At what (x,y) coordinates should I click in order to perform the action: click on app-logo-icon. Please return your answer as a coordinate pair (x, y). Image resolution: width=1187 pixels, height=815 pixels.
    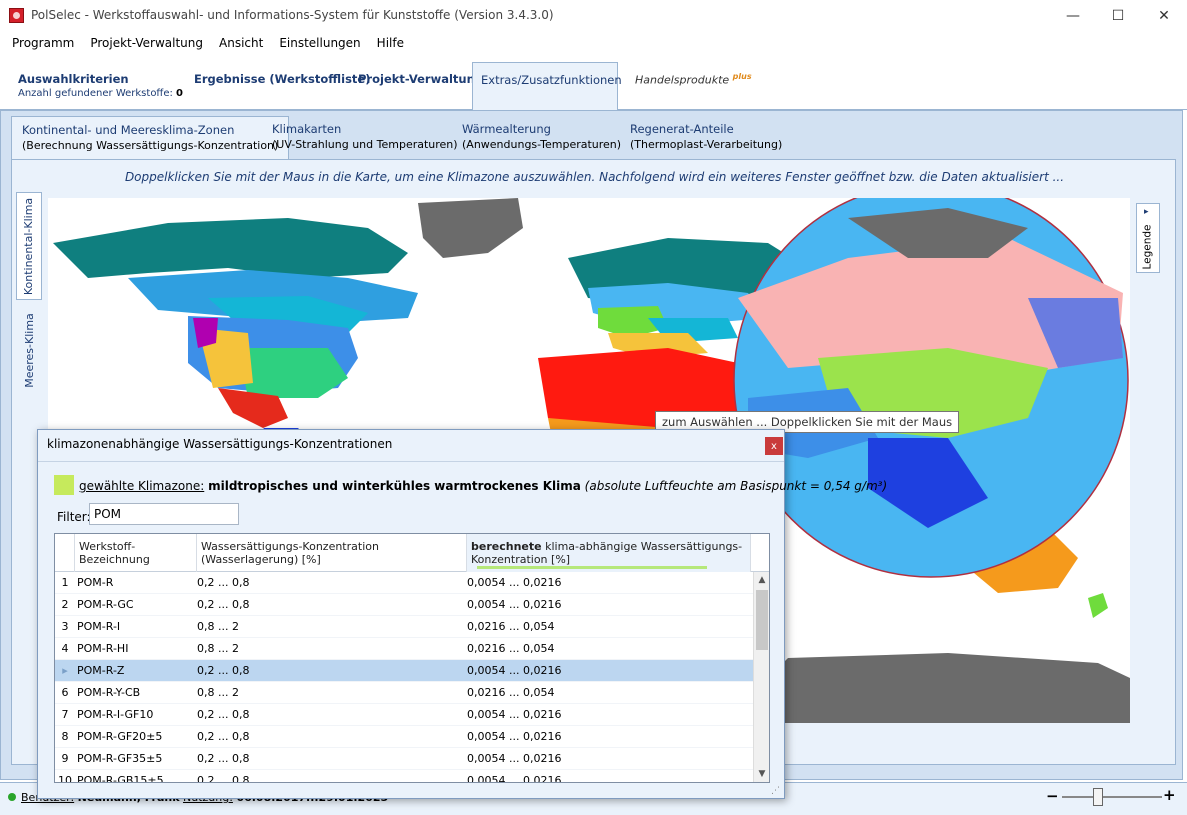
    Looking at the image, I should click on (16, 15).